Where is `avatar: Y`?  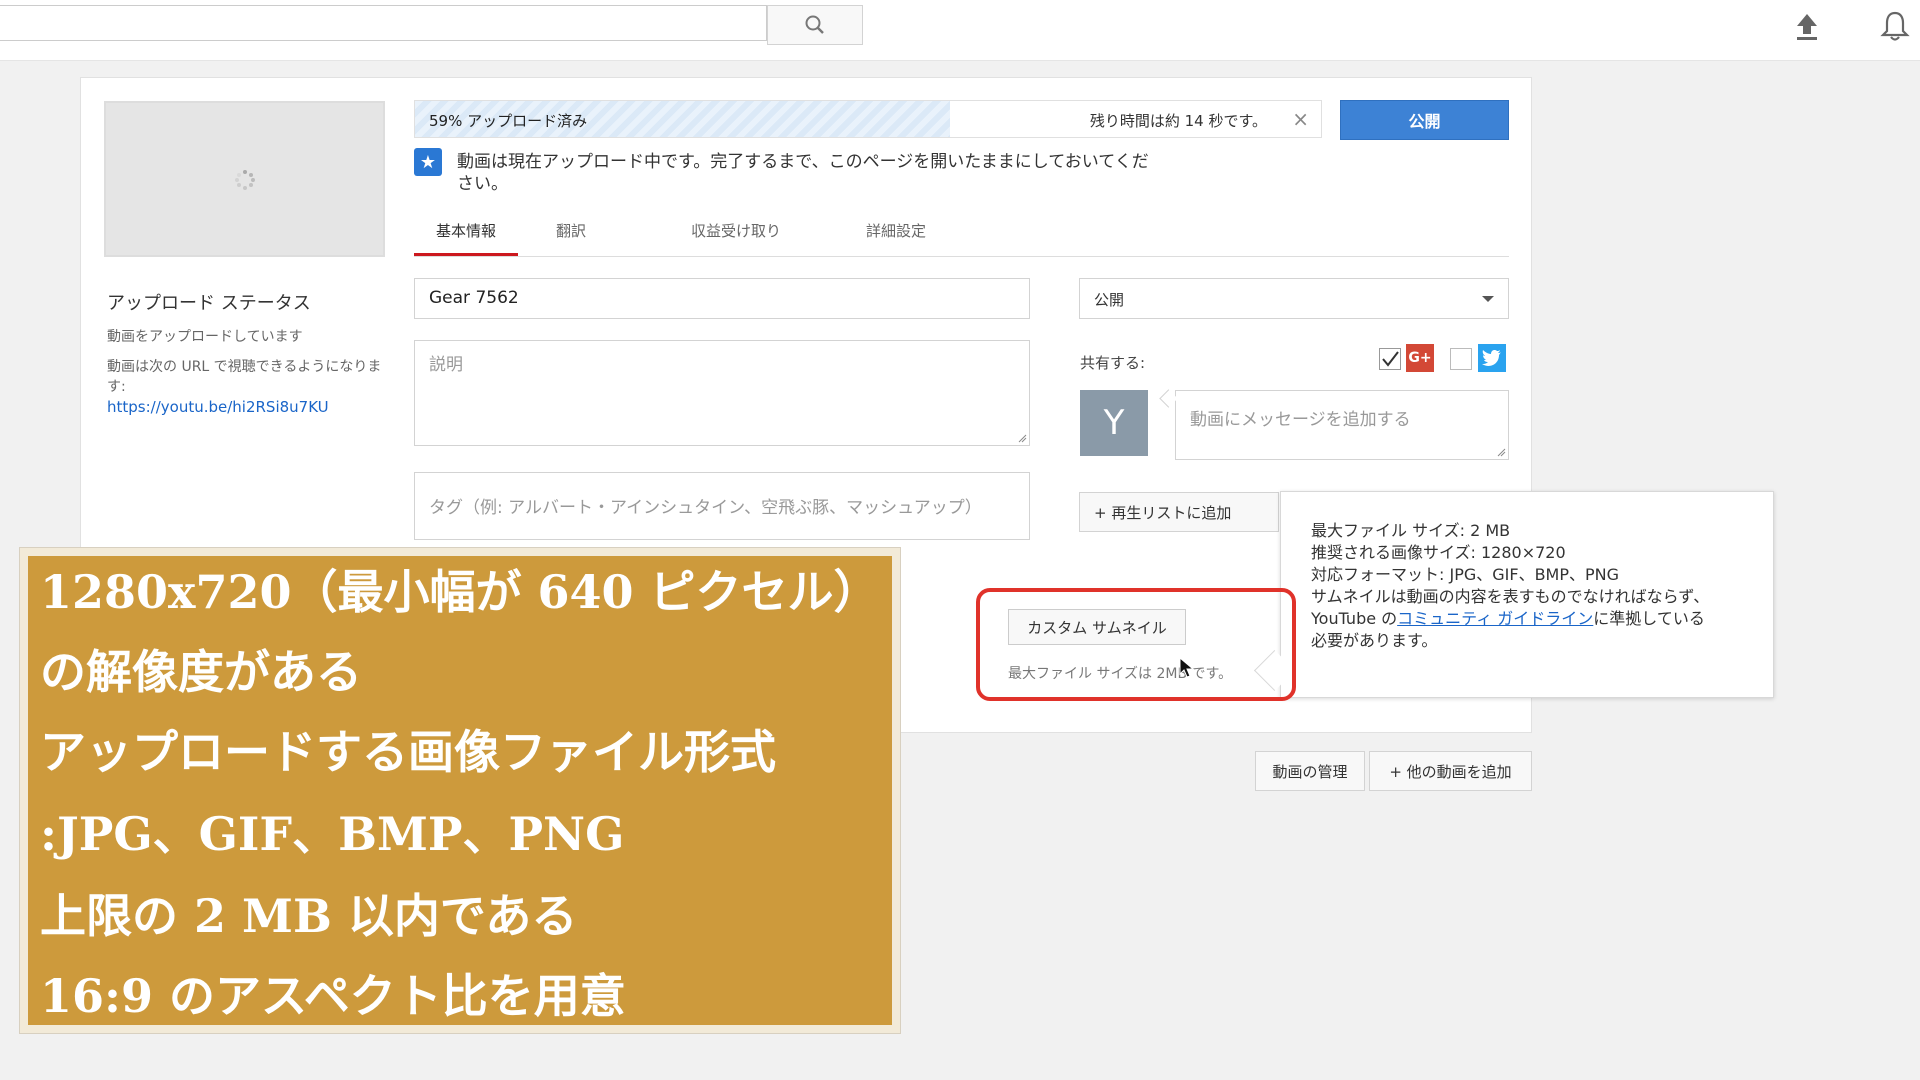
avatar: Y is located at coordinates (1114, 423).